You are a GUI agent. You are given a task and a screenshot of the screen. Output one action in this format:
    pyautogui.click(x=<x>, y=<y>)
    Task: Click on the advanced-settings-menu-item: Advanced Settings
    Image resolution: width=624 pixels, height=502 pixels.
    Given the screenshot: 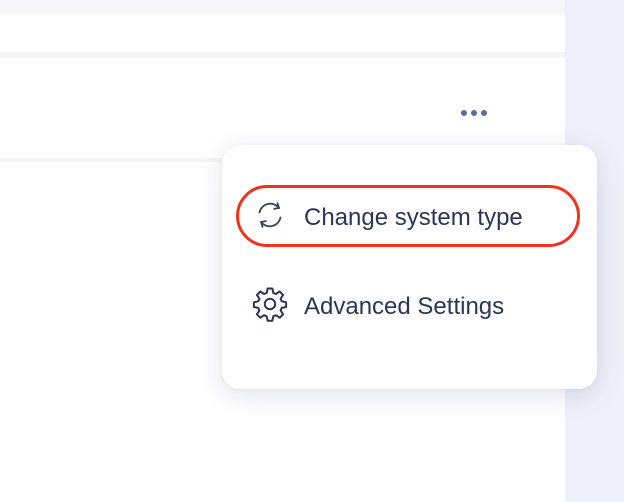 What is the action you would take?
    pyautogui.click(x=377, y=307)
    